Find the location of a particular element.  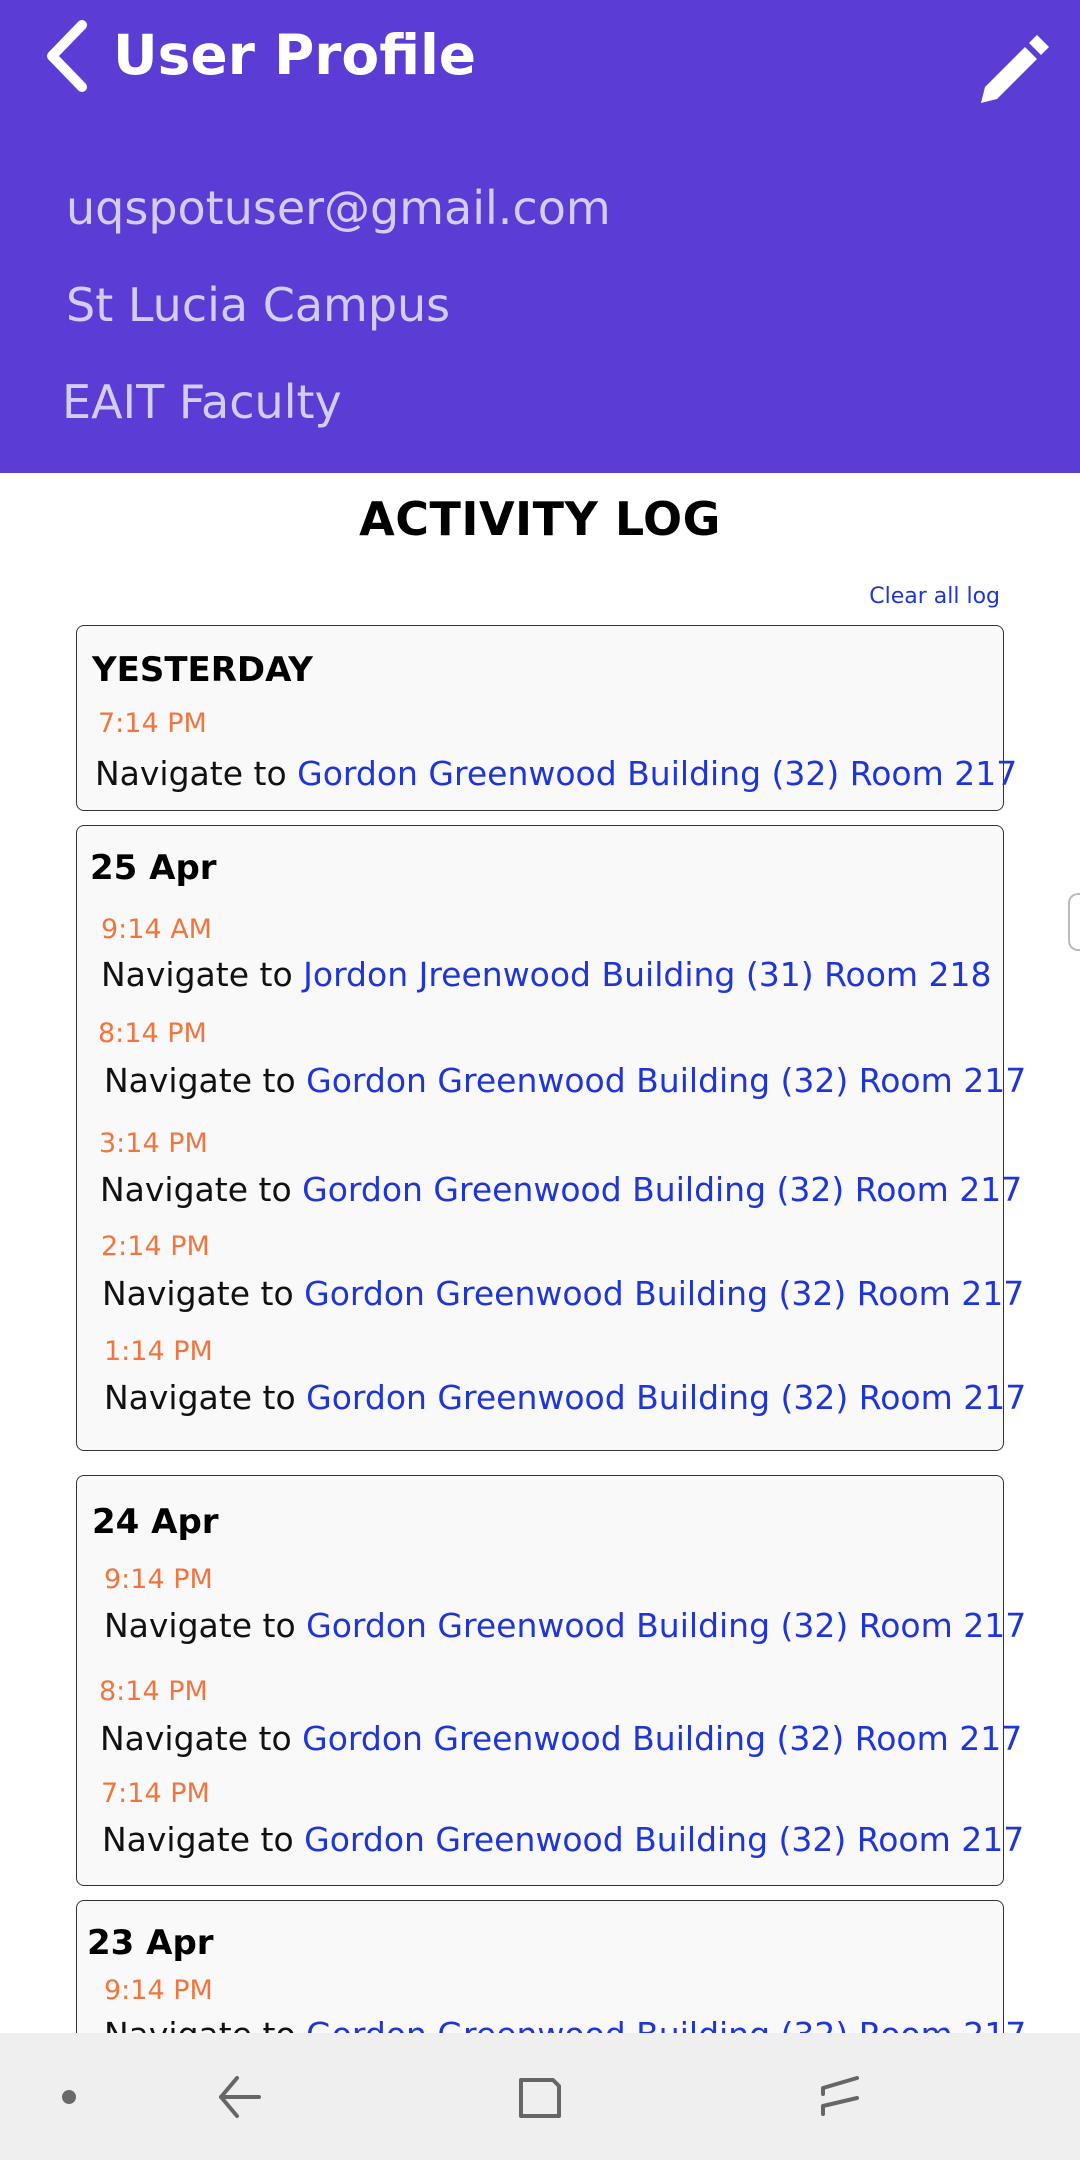

system-navigation-bar is located at coordinates (540, 2096).